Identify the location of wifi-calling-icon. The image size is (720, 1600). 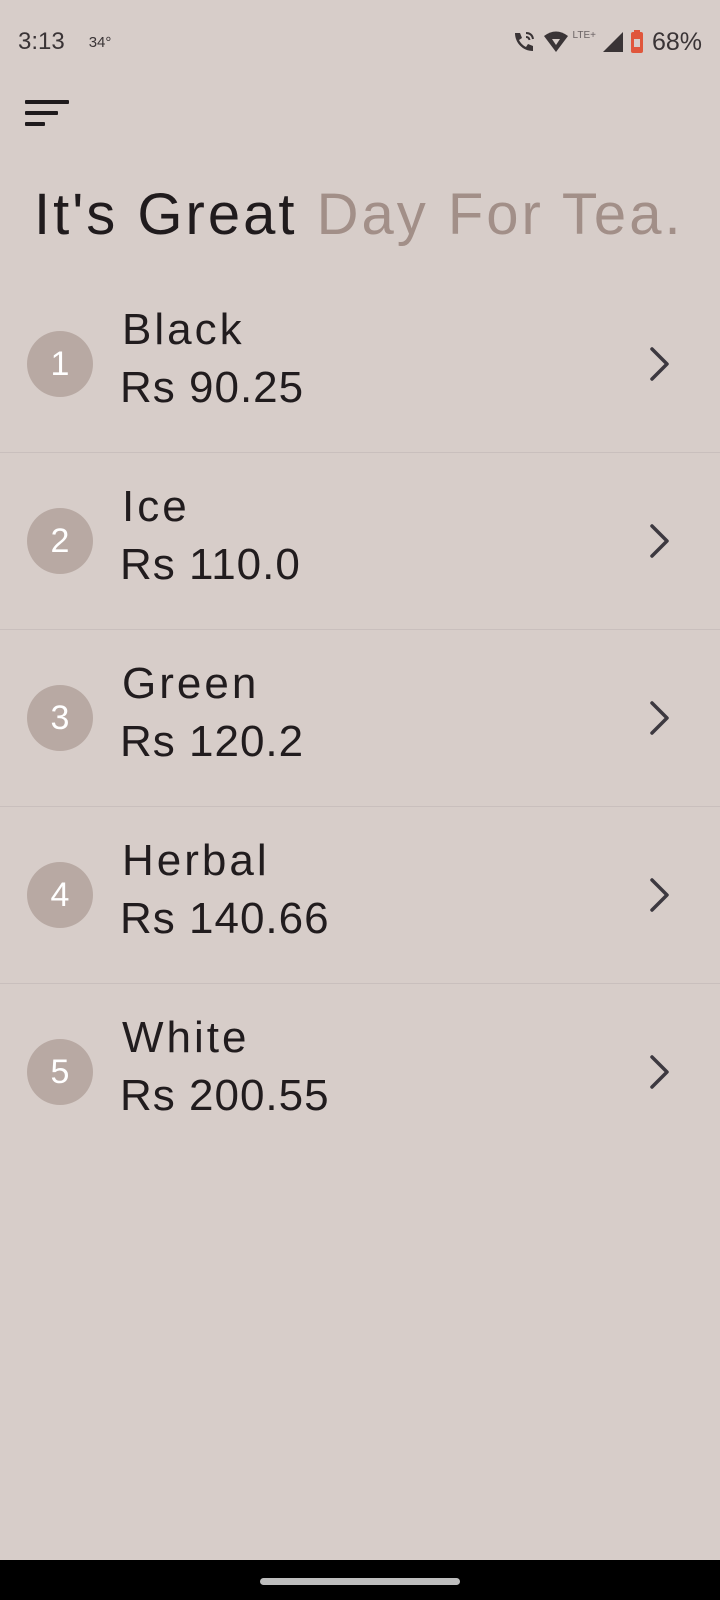
(524, 42).